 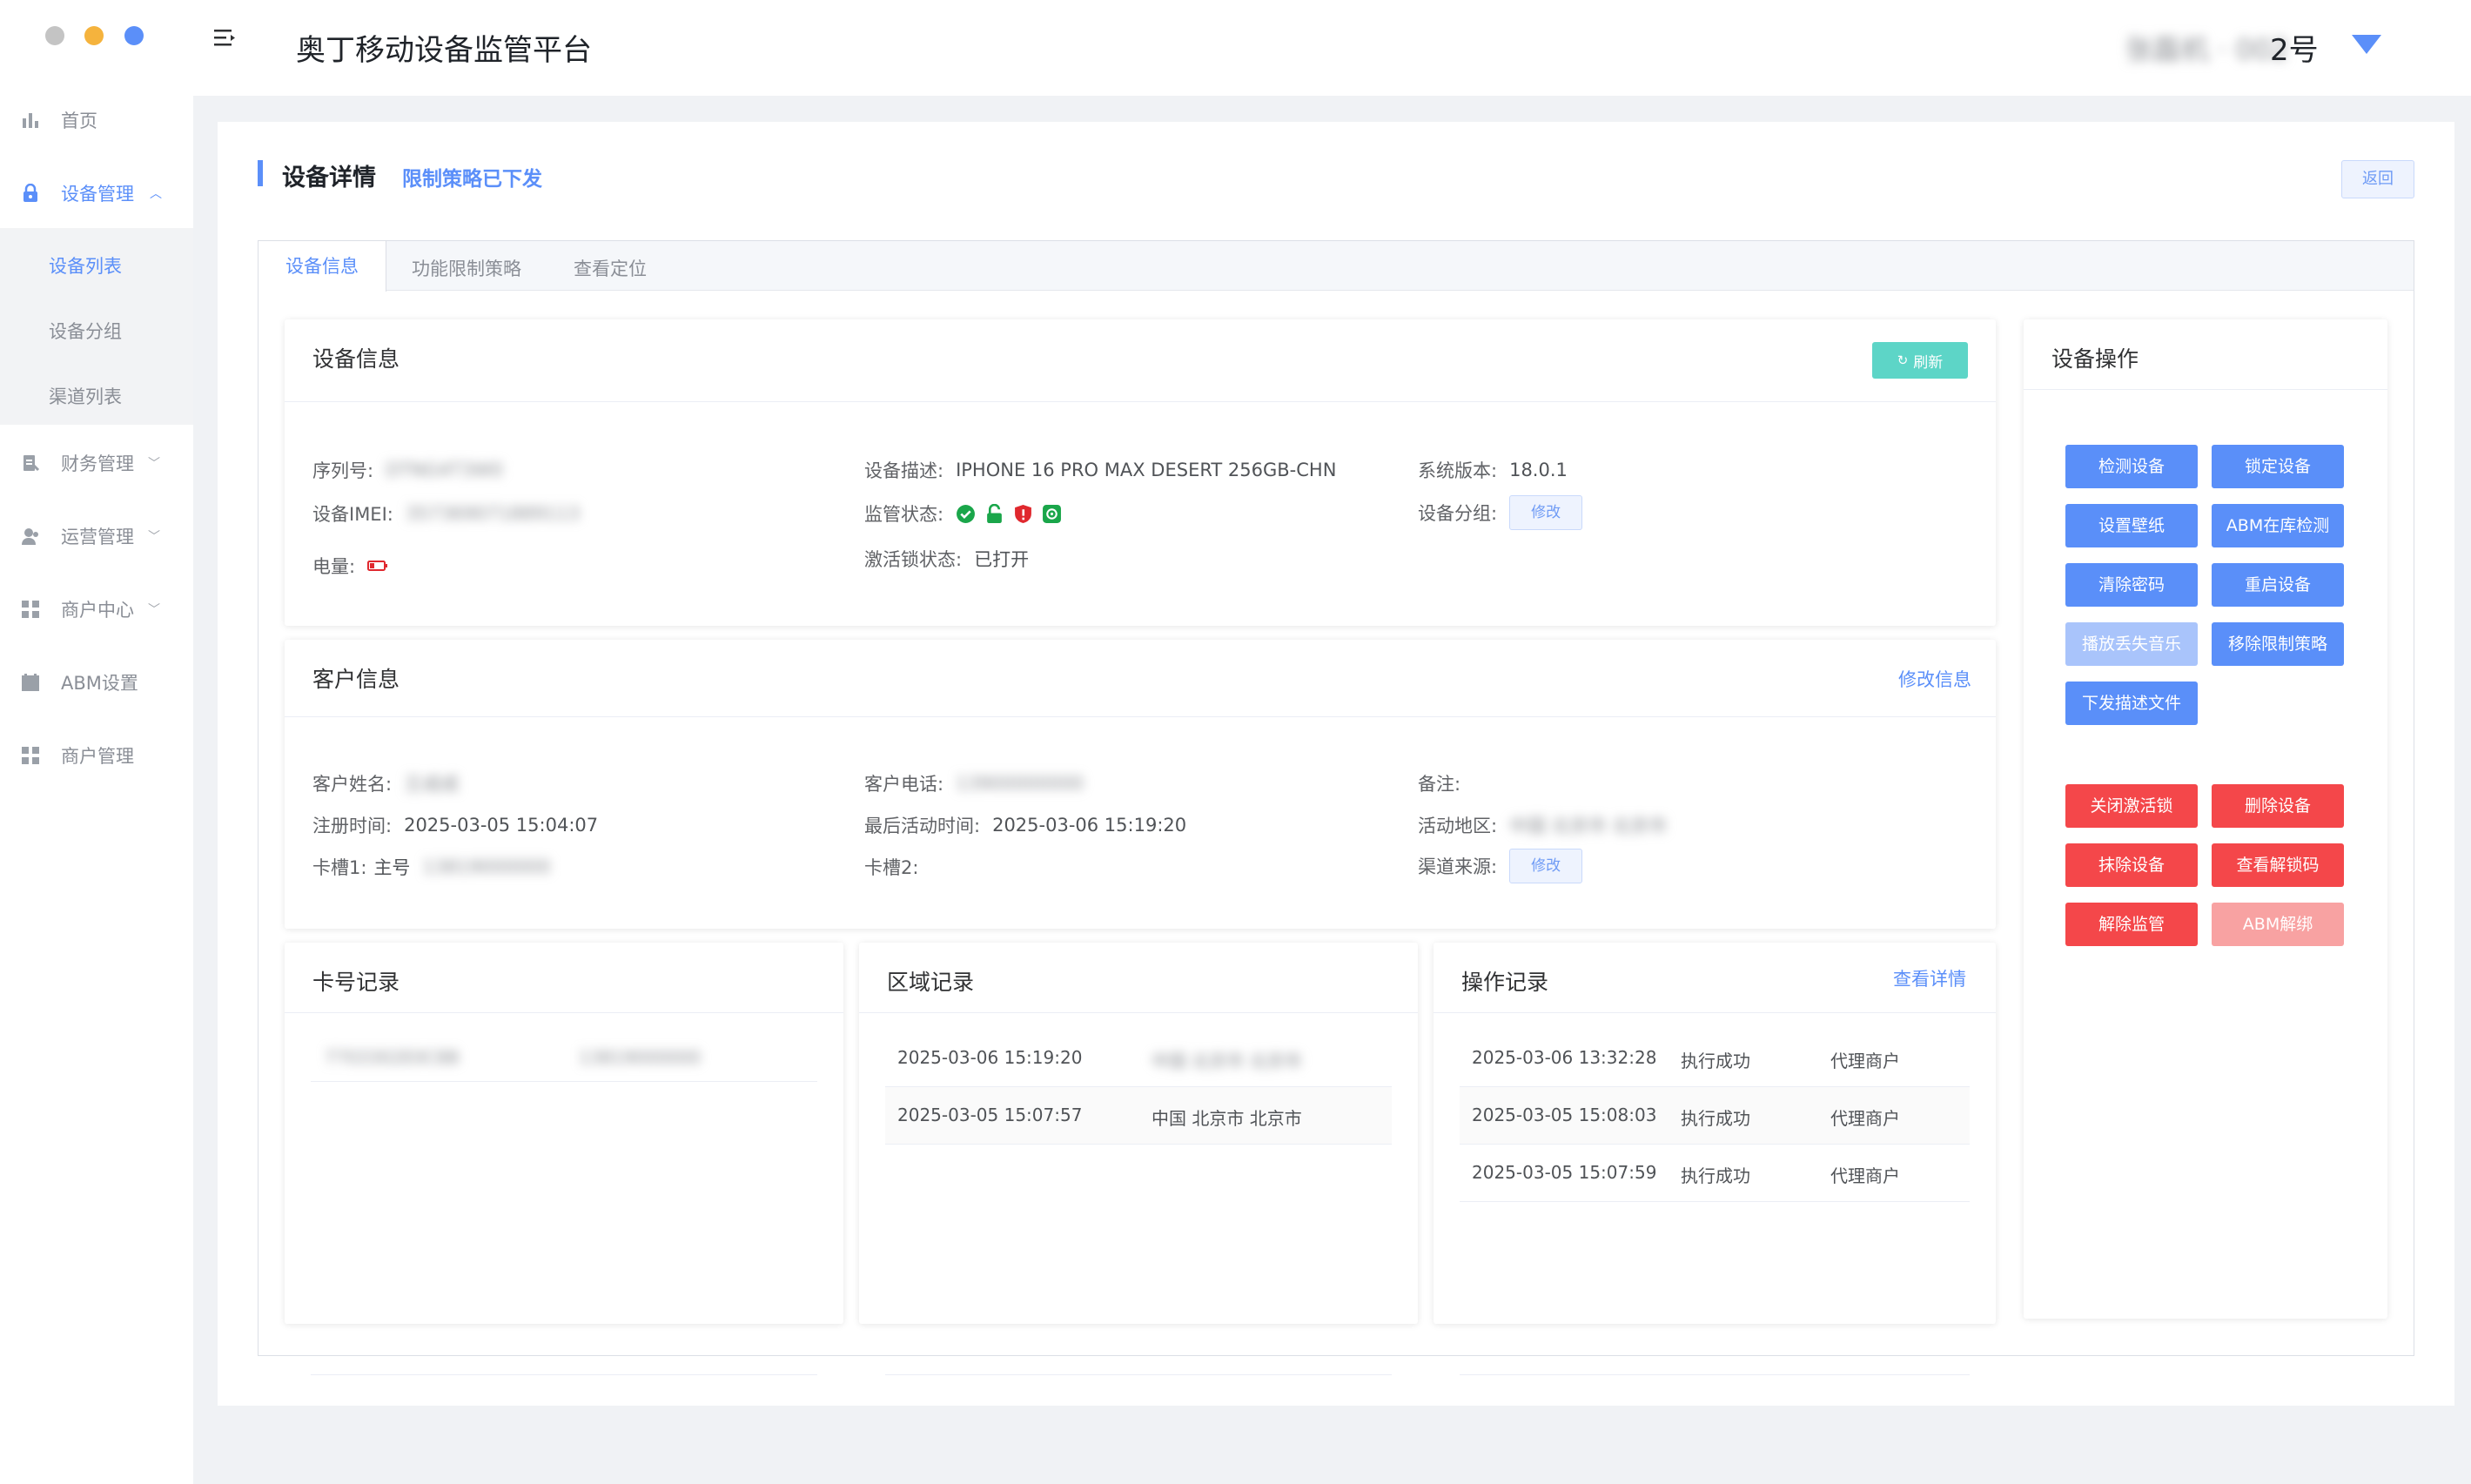 I want to click on sidebar-item-home: 首页, so click(x=96, y=120).